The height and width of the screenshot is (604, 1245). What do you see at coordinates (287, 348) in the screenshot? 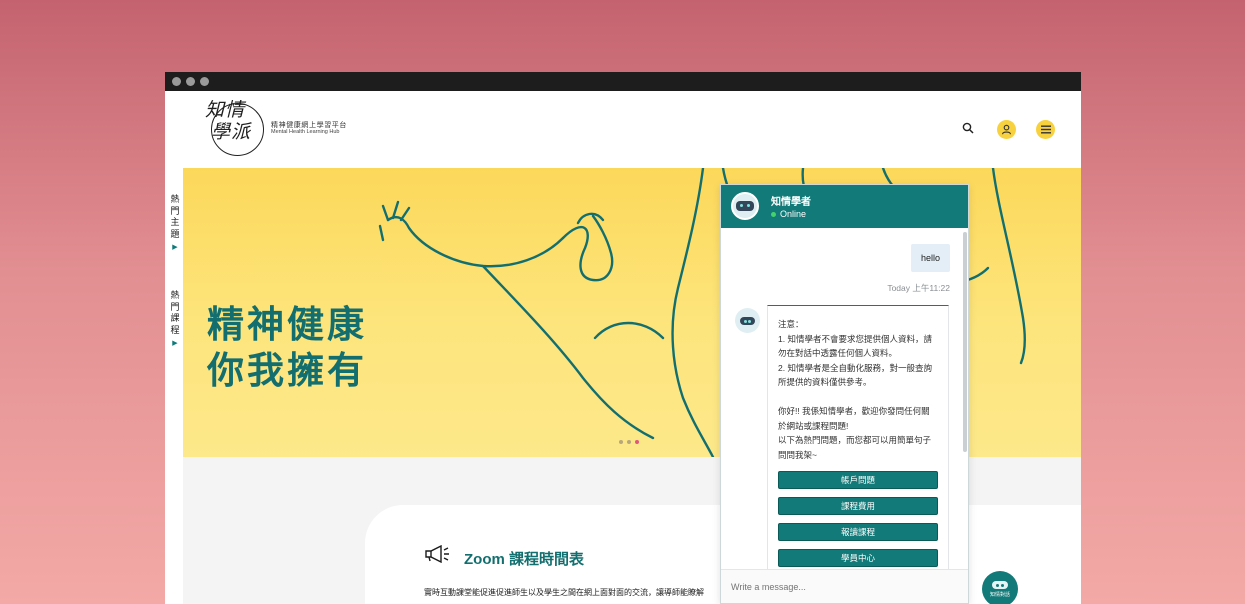
I see `banner-title: 精神健康 你我擁有` at bounding box center [287, 348].